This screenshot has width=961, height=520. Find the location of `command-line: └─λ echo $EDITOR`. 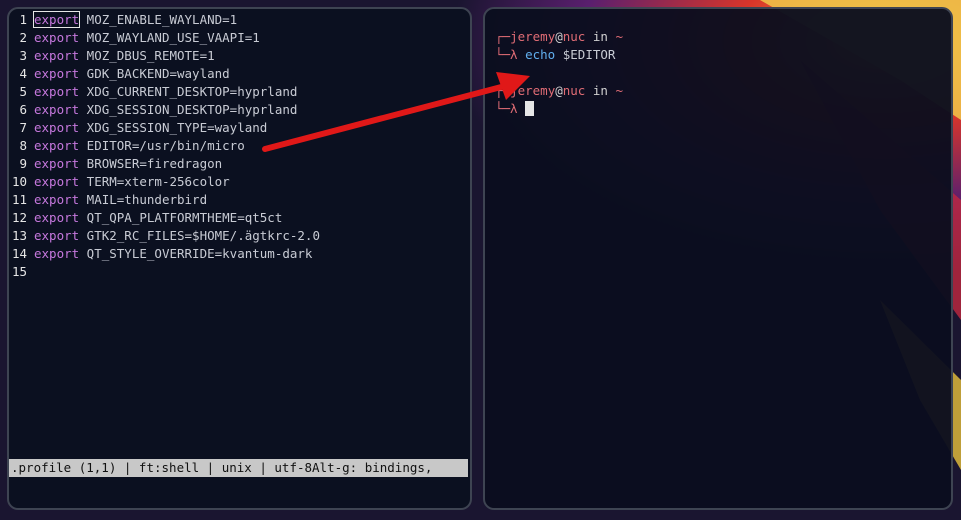

command-line: └─λ echo $EDITOR is located at coordinates (559, 55).